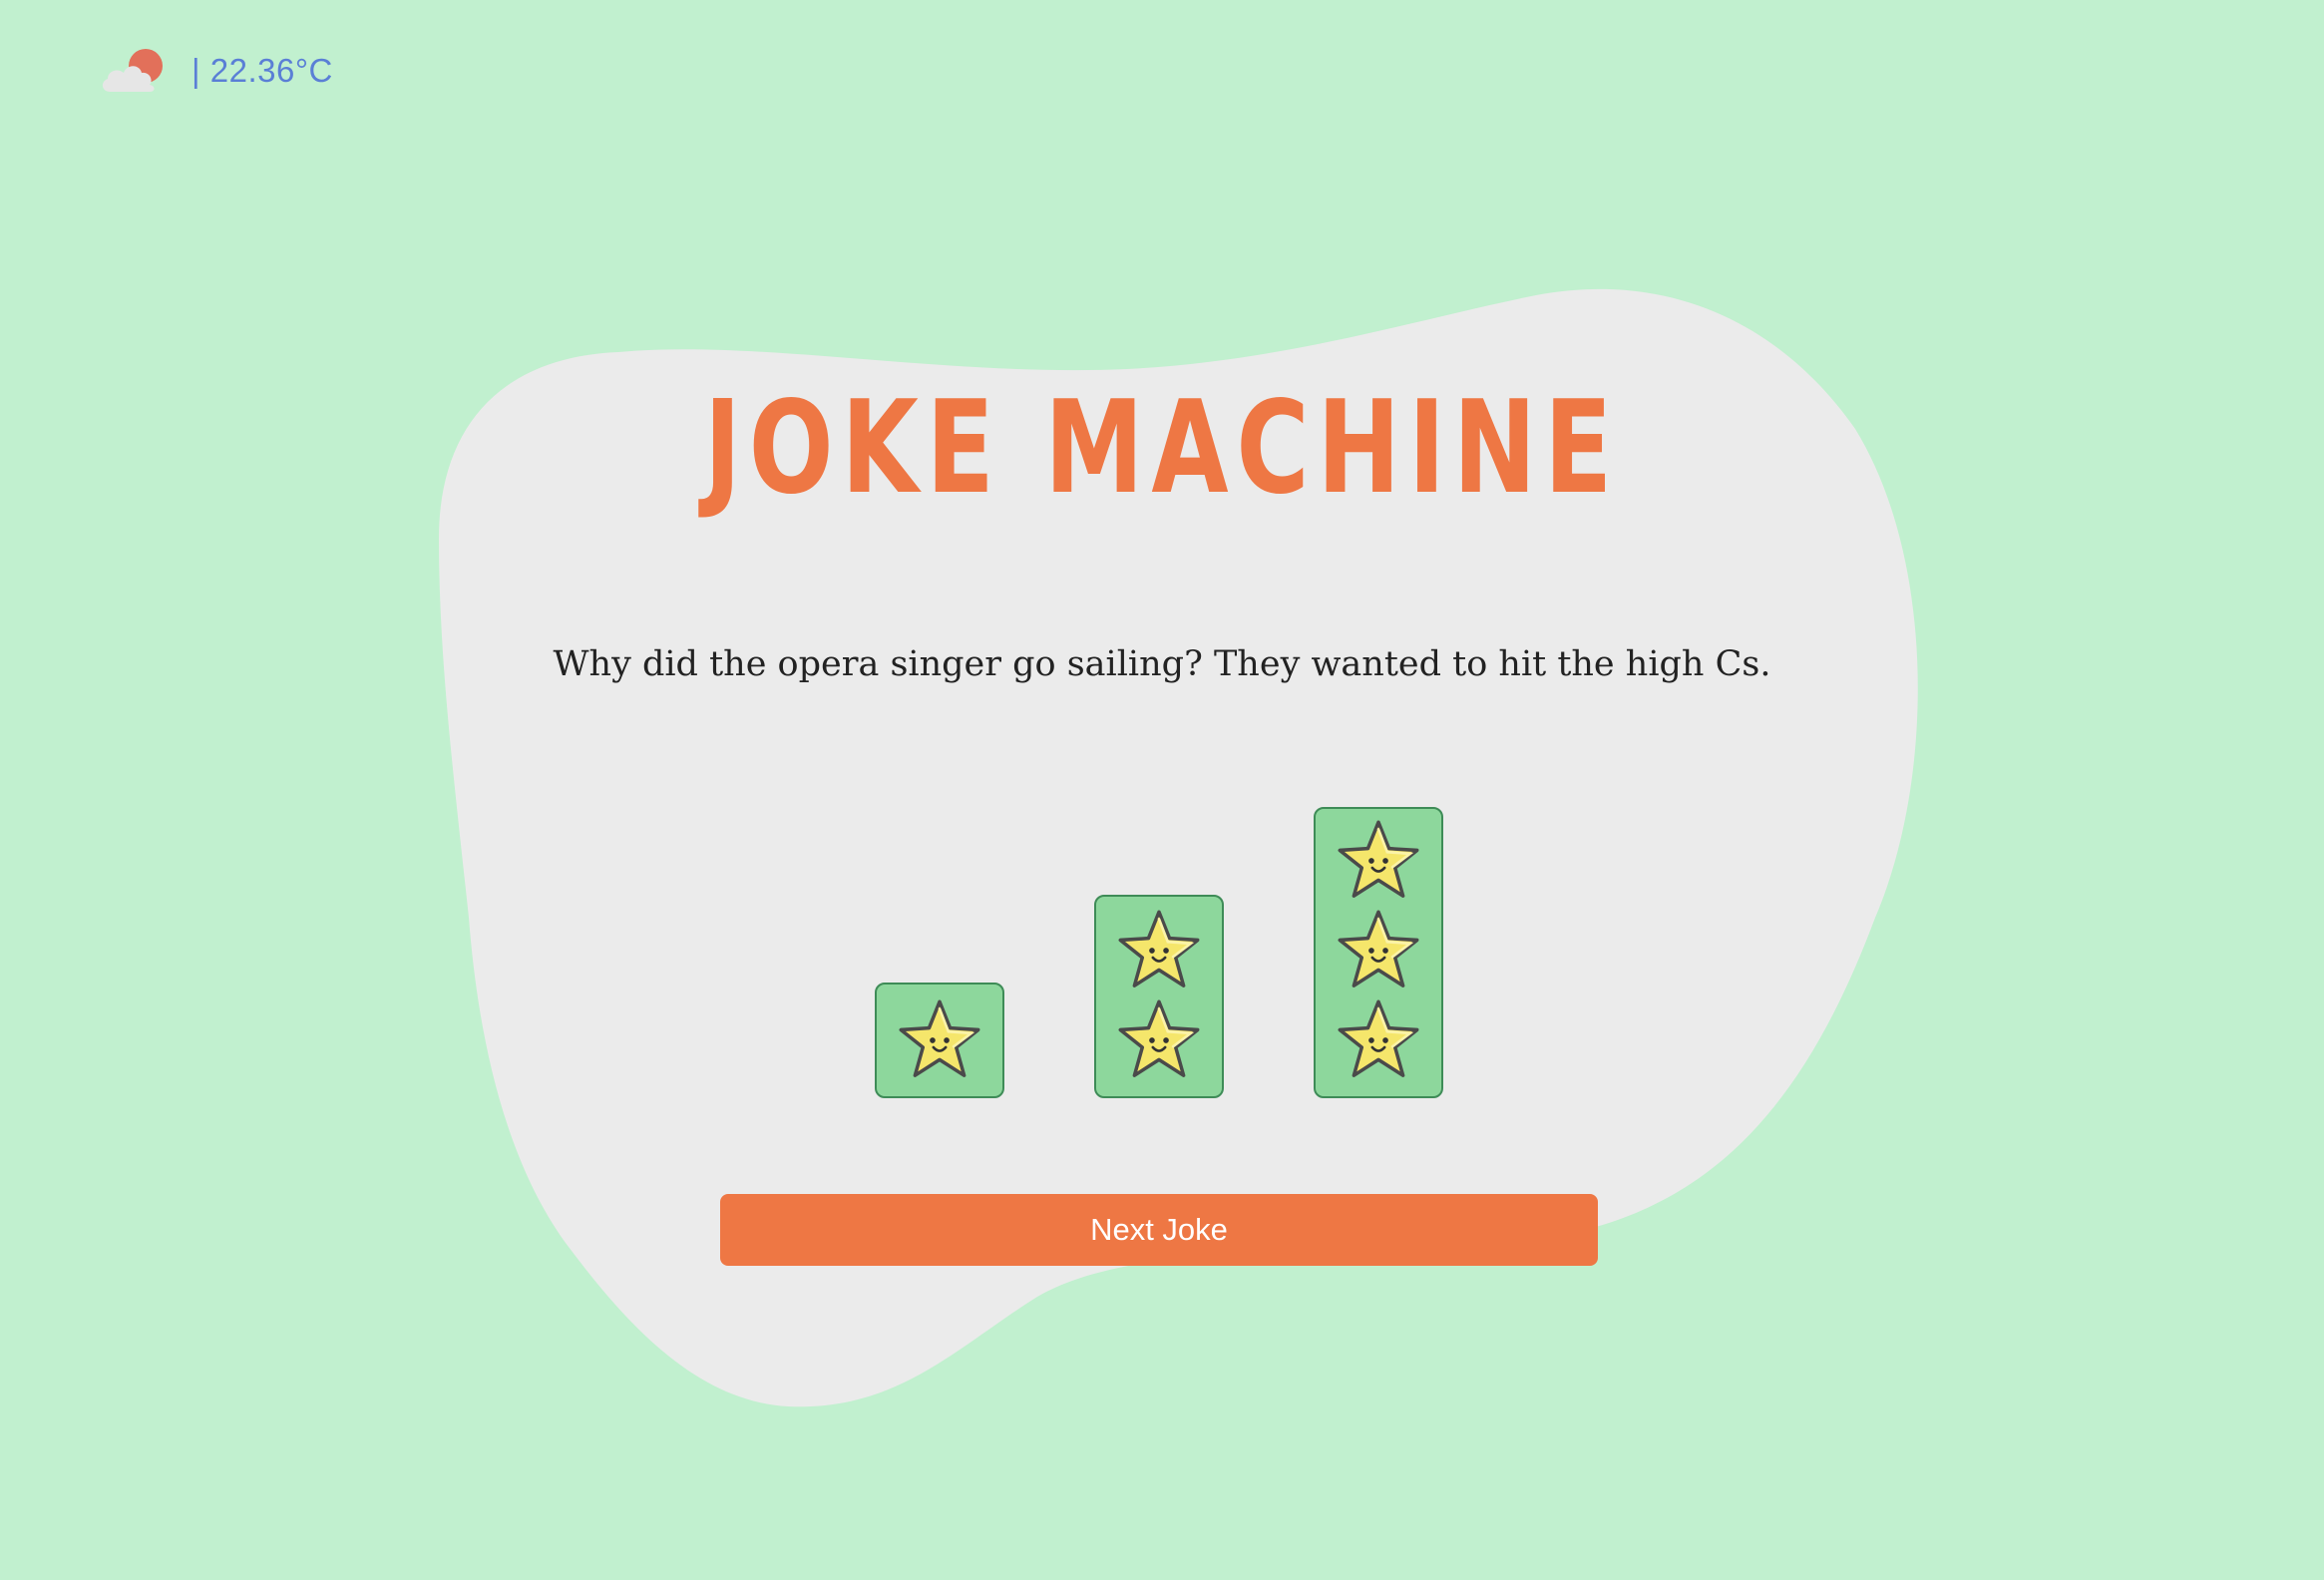 The image size is (2324, 1580). I want to click on next-joke-button: Next Joke, so click(1159, 1230).